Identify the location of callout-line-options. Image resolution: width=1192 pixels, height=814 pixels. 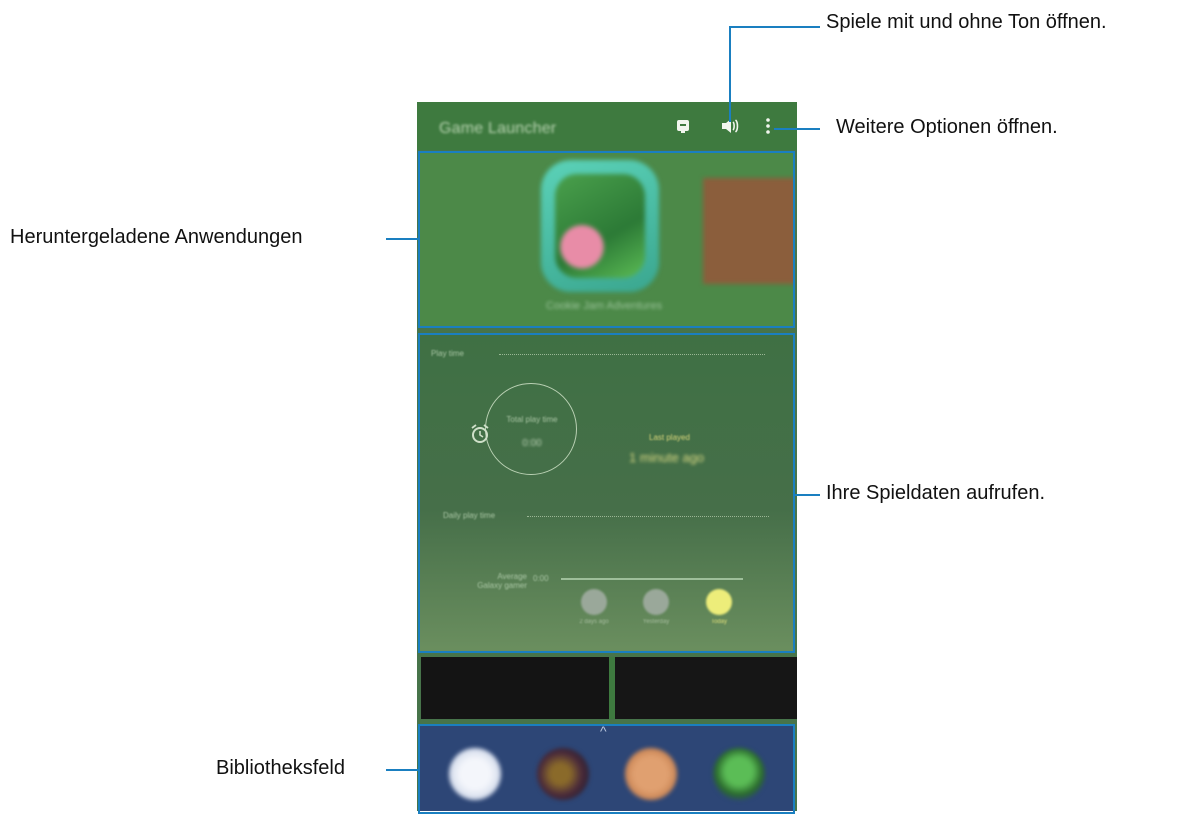
(797, 129).